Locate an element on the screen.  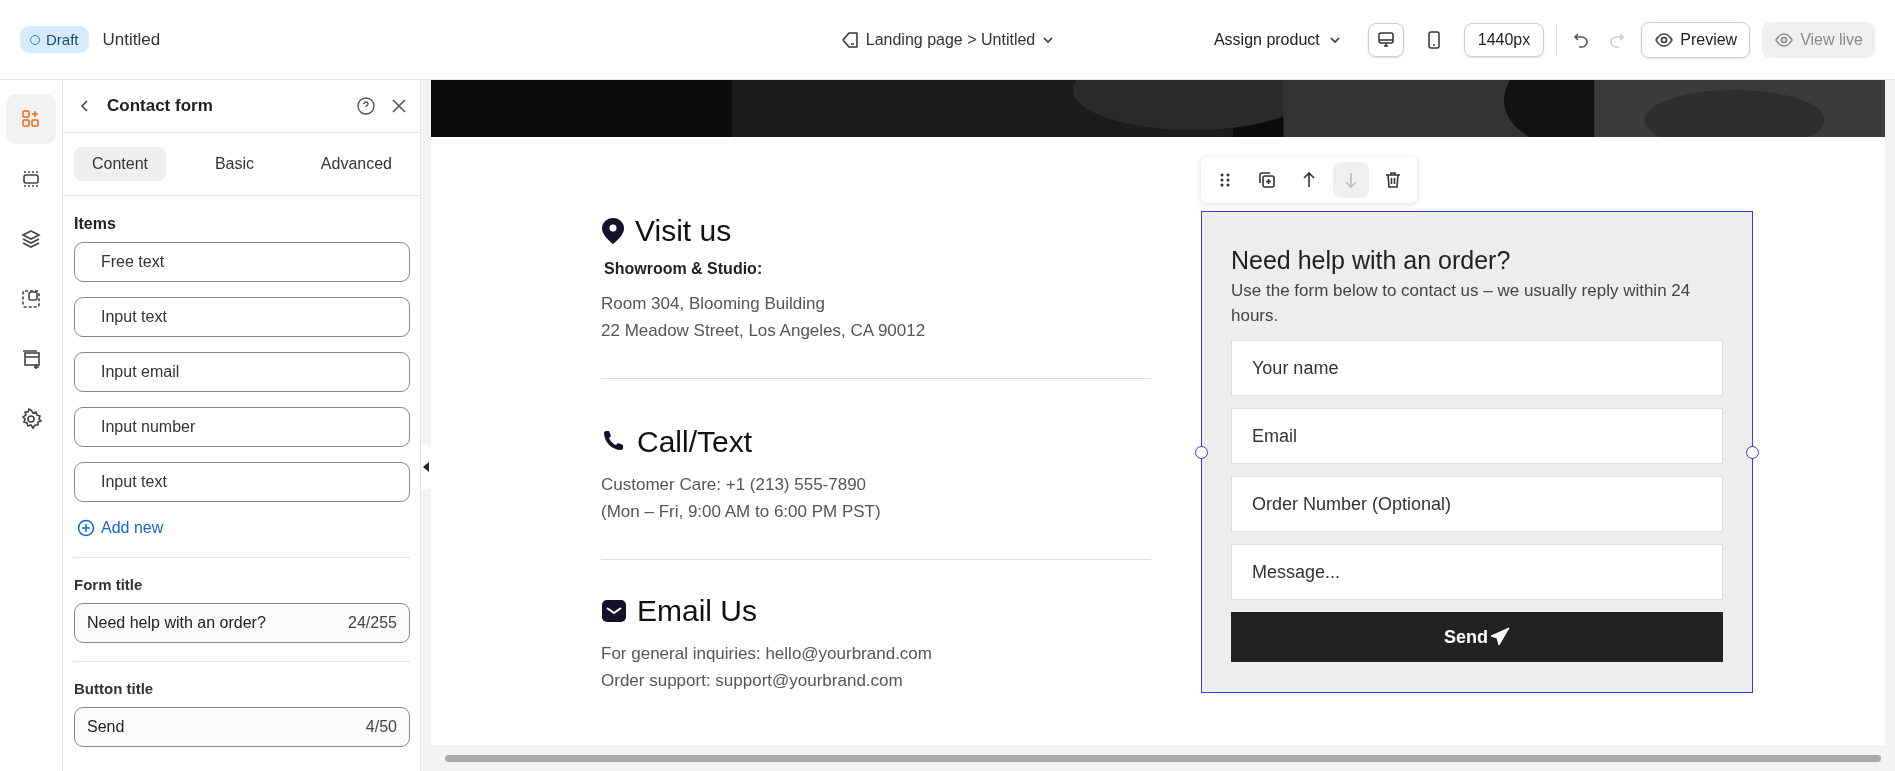
send-button: Send is located at coordinates (1477, 637).